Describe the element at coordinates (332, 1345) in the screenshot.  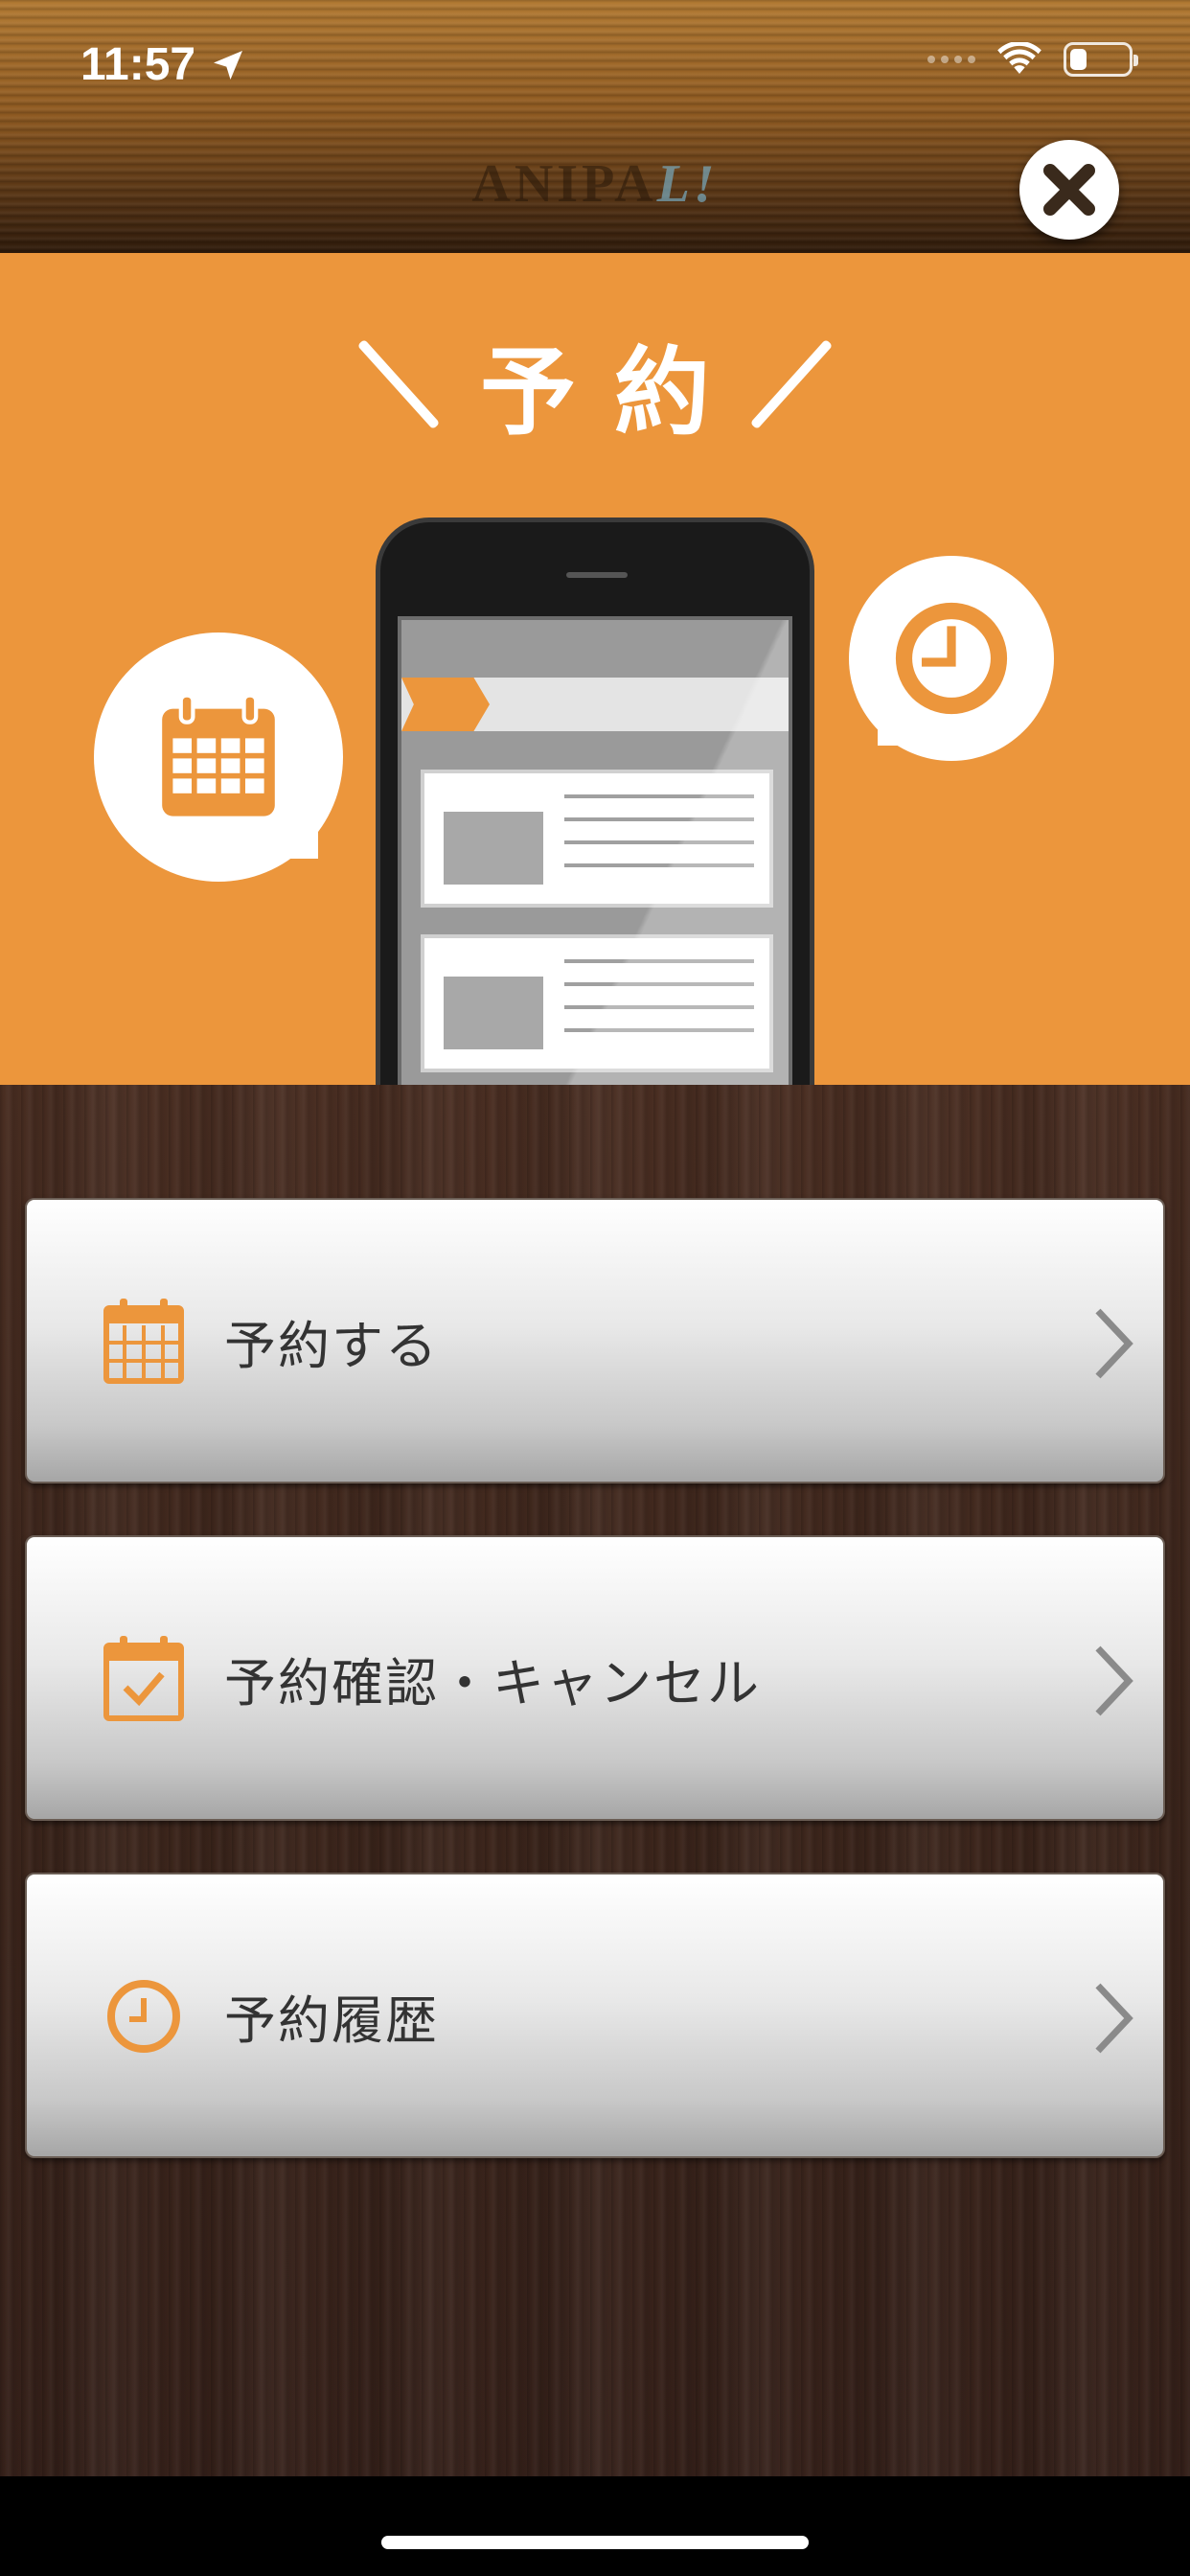
I see `menu-item-label: 予約する` at that location.